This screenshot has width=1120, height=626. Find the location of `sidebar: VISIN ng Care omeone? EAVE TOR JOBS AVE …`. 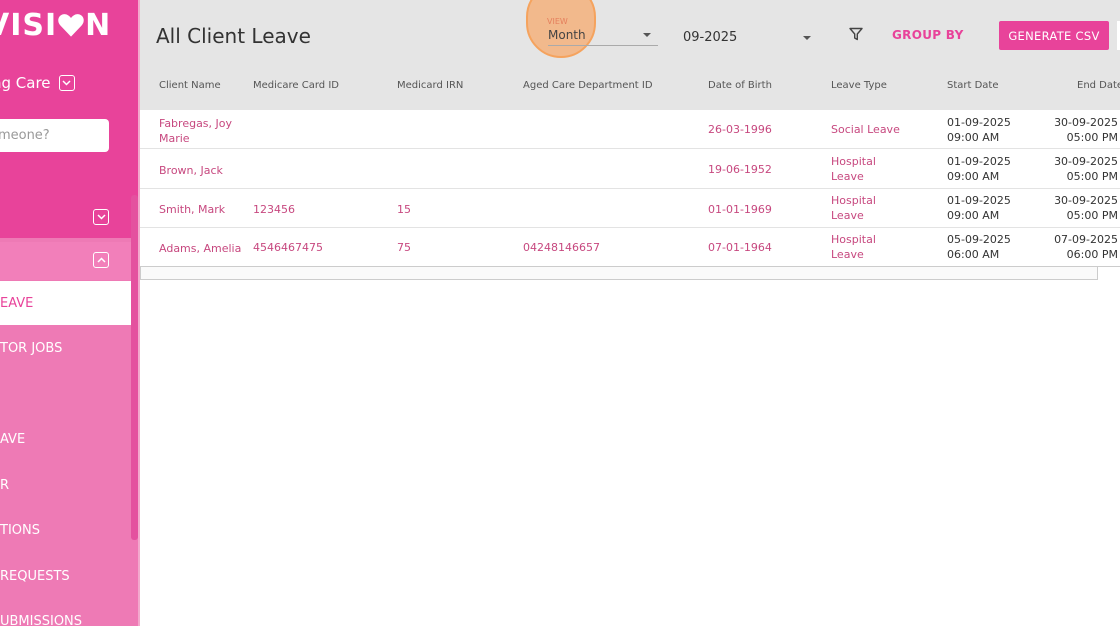

sidebar: VISIN ng Care omeone? EAVE TOR JOBS AVE … is located at coordinates (70, 313).